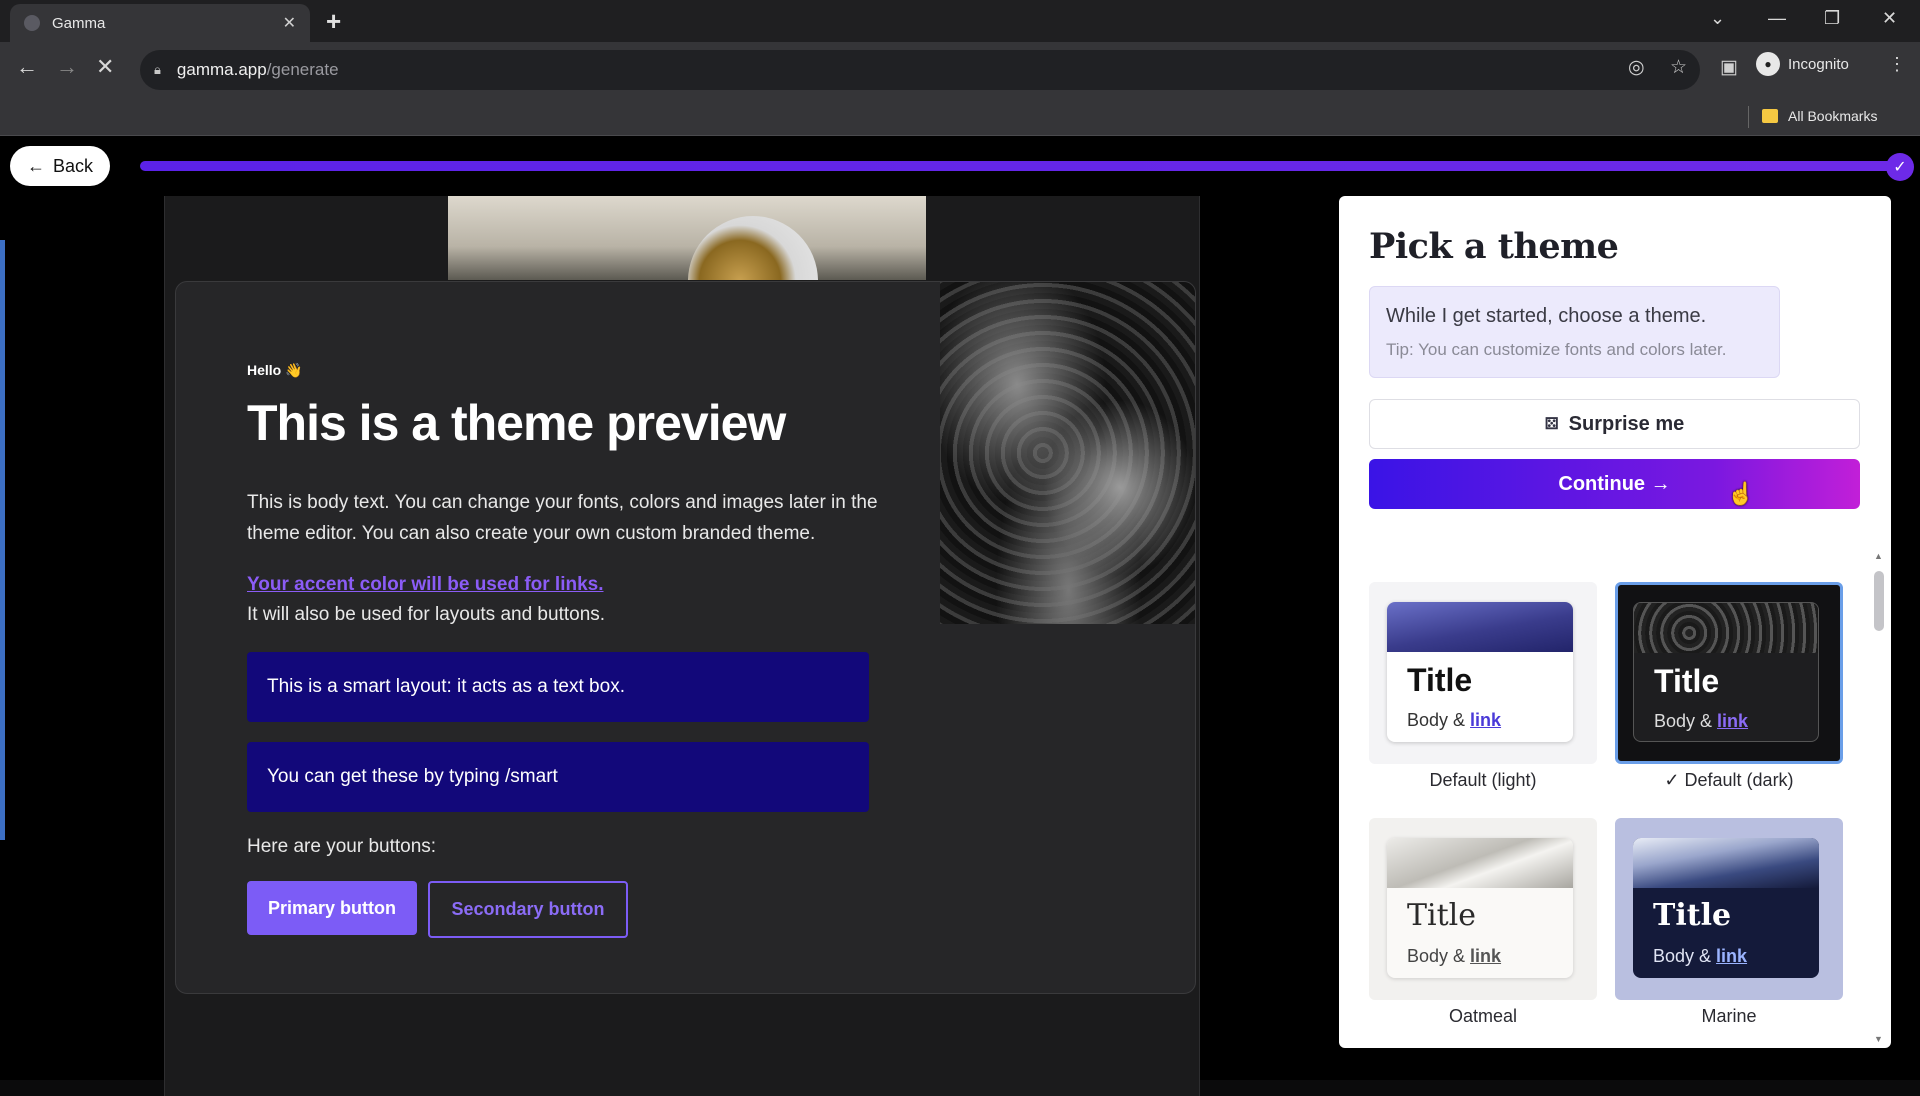  I want to click on incognito-profile: ● Incognito, so click(1802, 64).